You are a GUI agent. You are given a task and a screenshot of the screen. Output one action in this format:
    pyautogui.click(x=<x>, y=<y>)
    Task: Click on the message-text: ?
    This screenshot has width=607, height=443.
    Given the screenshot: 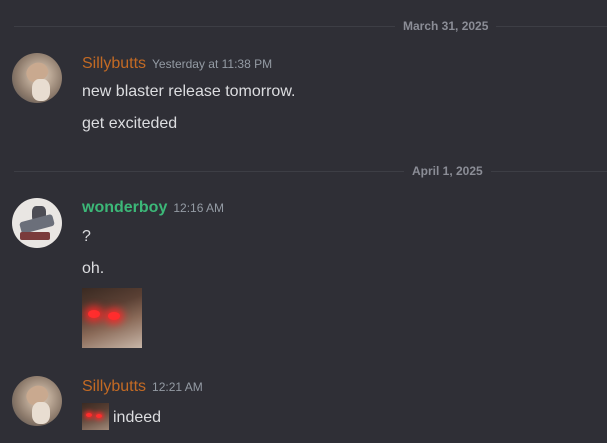 What is the action you would take?
    pyautogui.click(x=86, y=236)
    